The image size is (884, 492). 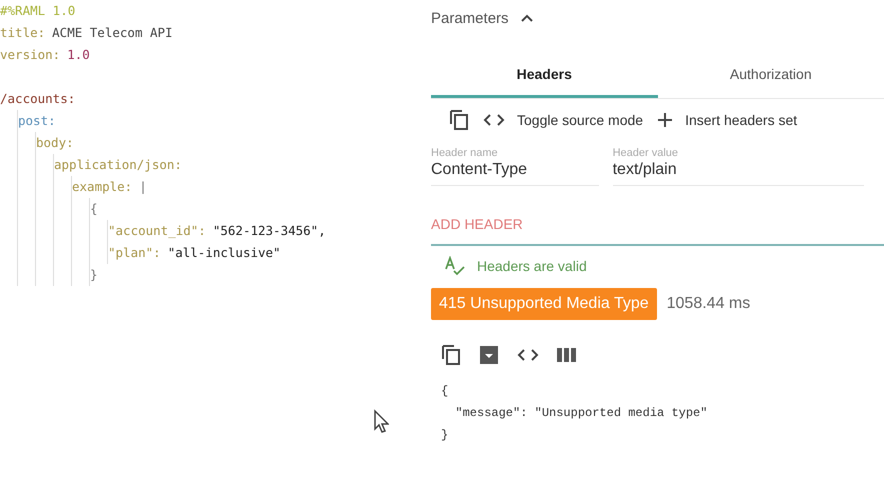 I want to click on code-token: /accounts:, so click(x=38, y=99).